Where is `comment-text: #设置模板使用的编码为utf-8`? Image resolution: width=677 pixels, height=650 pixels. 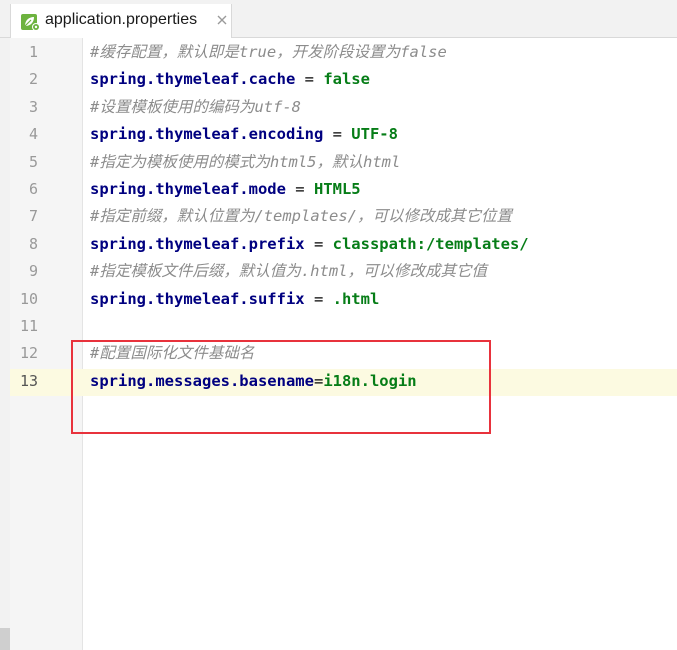
comment-text: #设置模板使用的编码为utf-8 is located at coordinates (195, 107).